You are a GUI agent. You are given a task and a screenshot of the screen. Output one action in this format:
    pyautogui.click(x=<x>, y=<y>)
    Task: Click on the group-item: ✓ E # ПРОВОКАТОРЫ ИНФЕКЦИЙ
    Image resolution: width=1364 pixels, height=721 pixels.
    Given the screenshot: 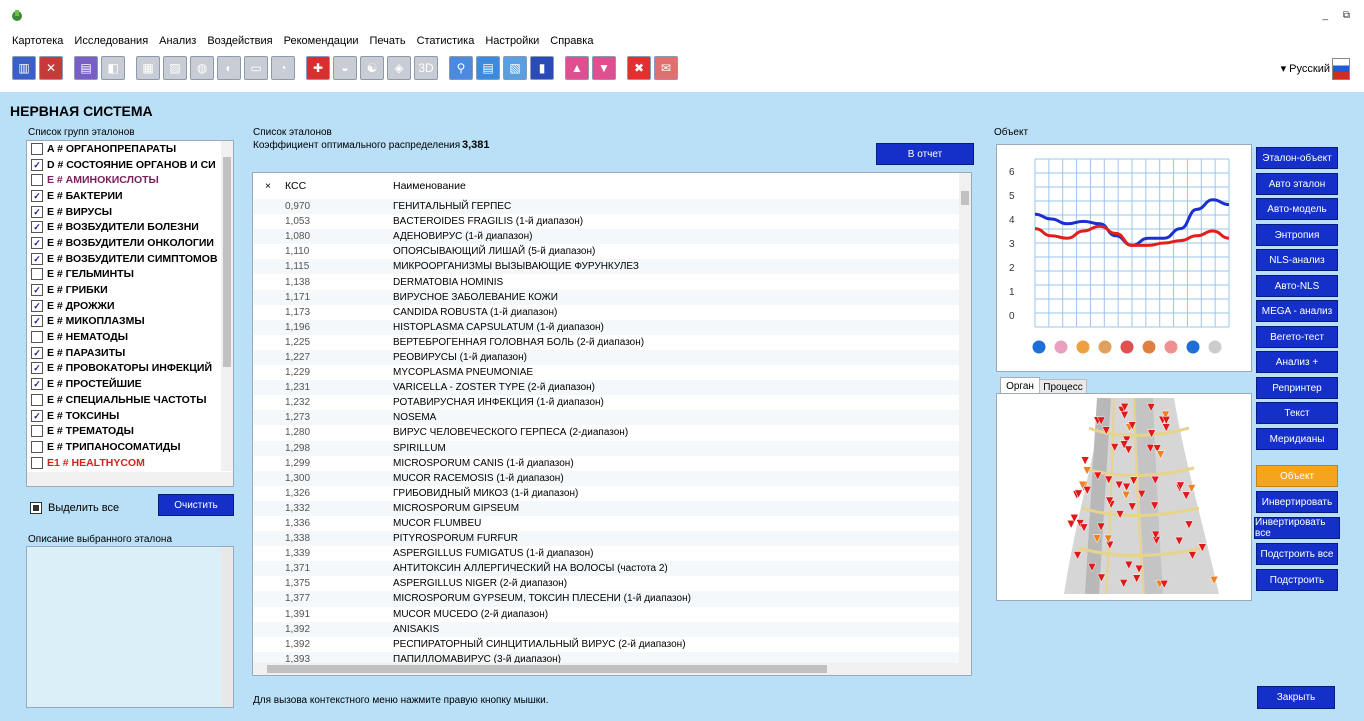 What is the action you would take?
    pyautogui.click(x=130, y=369)
    